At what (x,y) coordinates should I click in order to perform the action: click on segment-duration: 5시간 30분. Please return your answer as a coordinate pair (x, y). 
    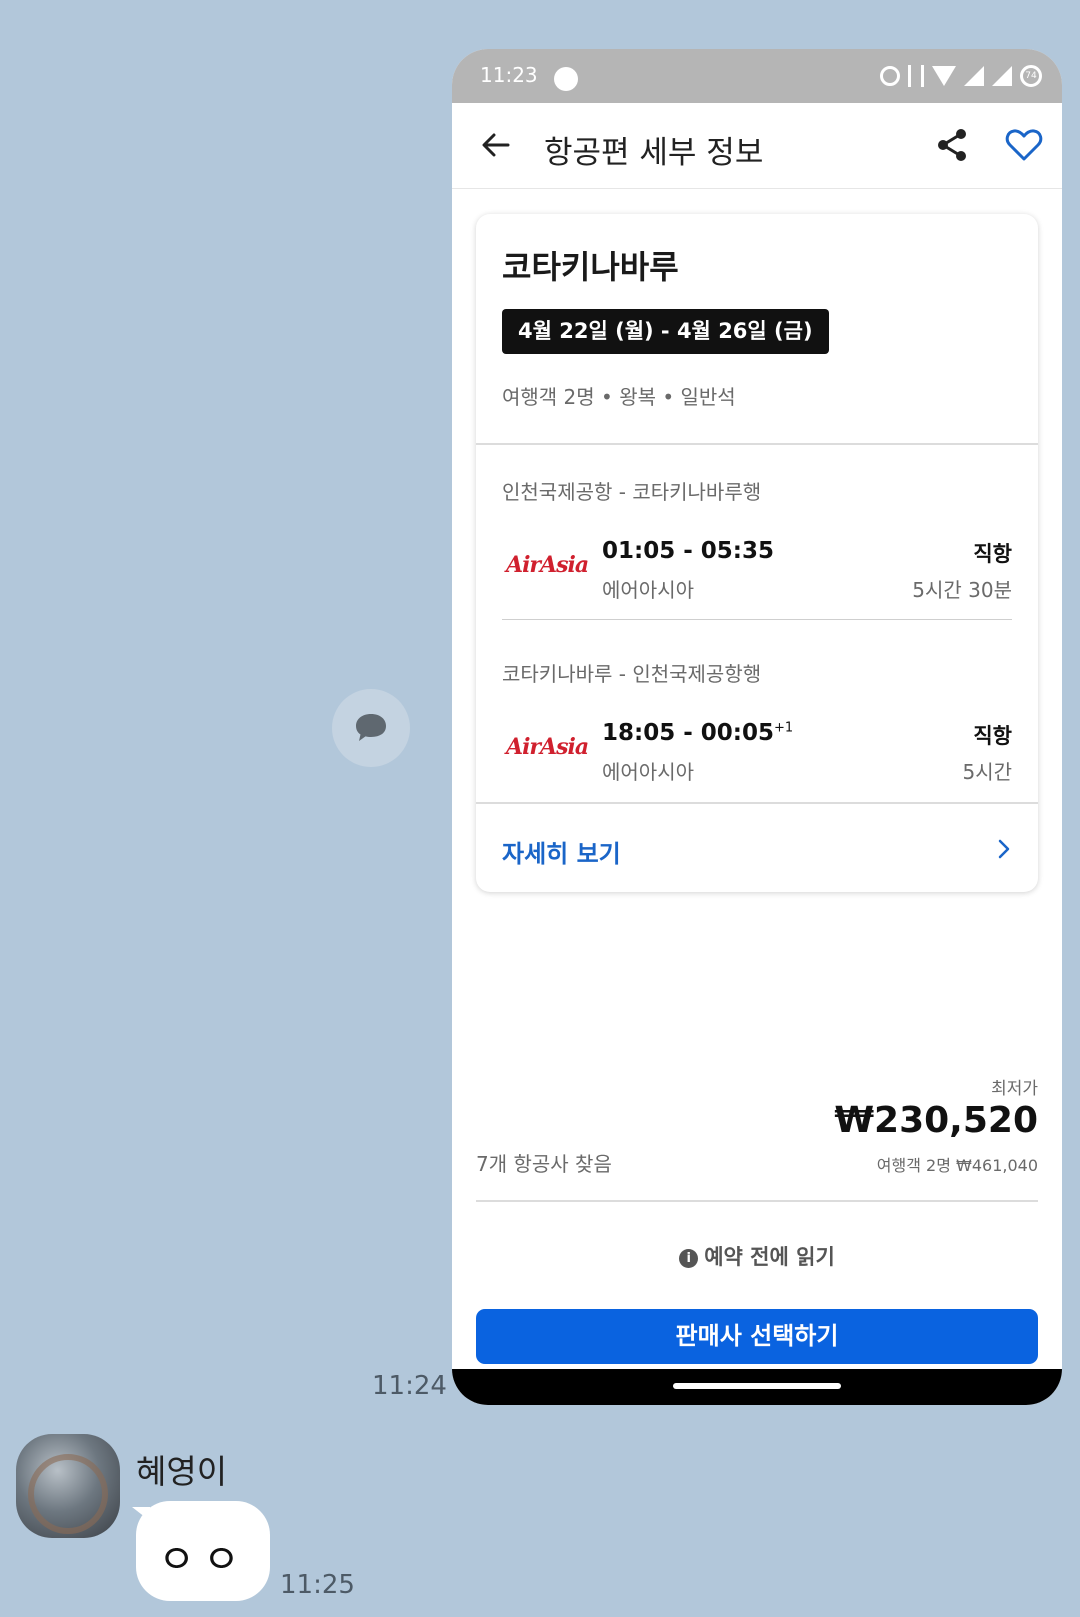
    Looking at the image, I should click on (962, 590).